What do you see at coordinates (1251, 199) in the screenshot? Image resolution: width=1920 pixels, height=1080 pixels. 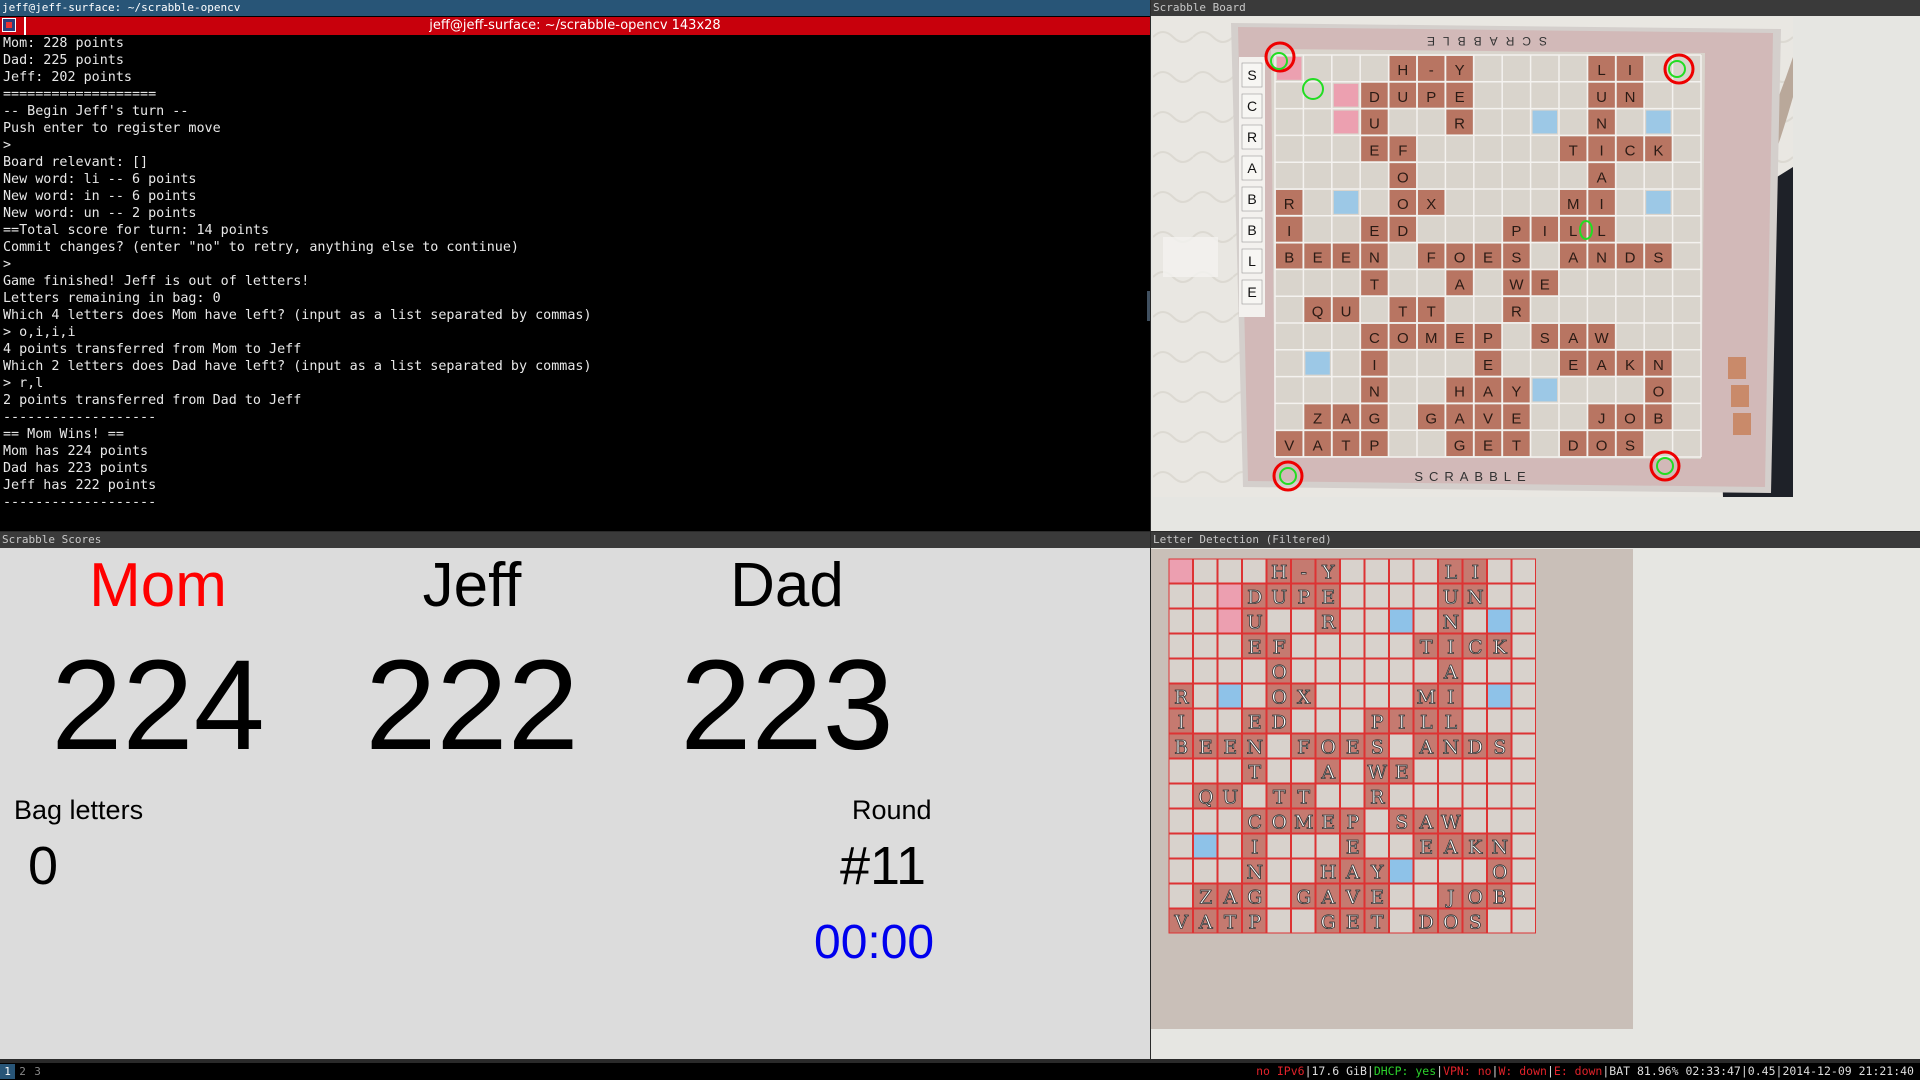 I see `side-letter: B` at bounding box center [1251, 199].